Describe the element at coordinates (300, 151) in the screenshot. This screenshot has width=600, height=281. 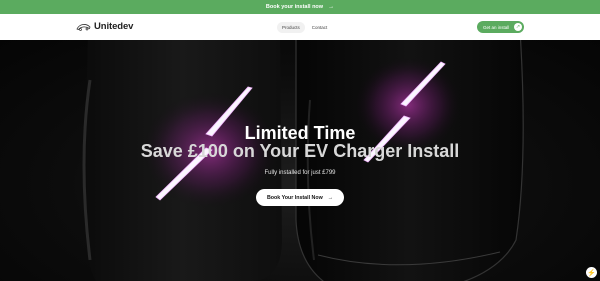
I see `hero-headline-2: Save £100 on Your EV Charger Install` at that location.